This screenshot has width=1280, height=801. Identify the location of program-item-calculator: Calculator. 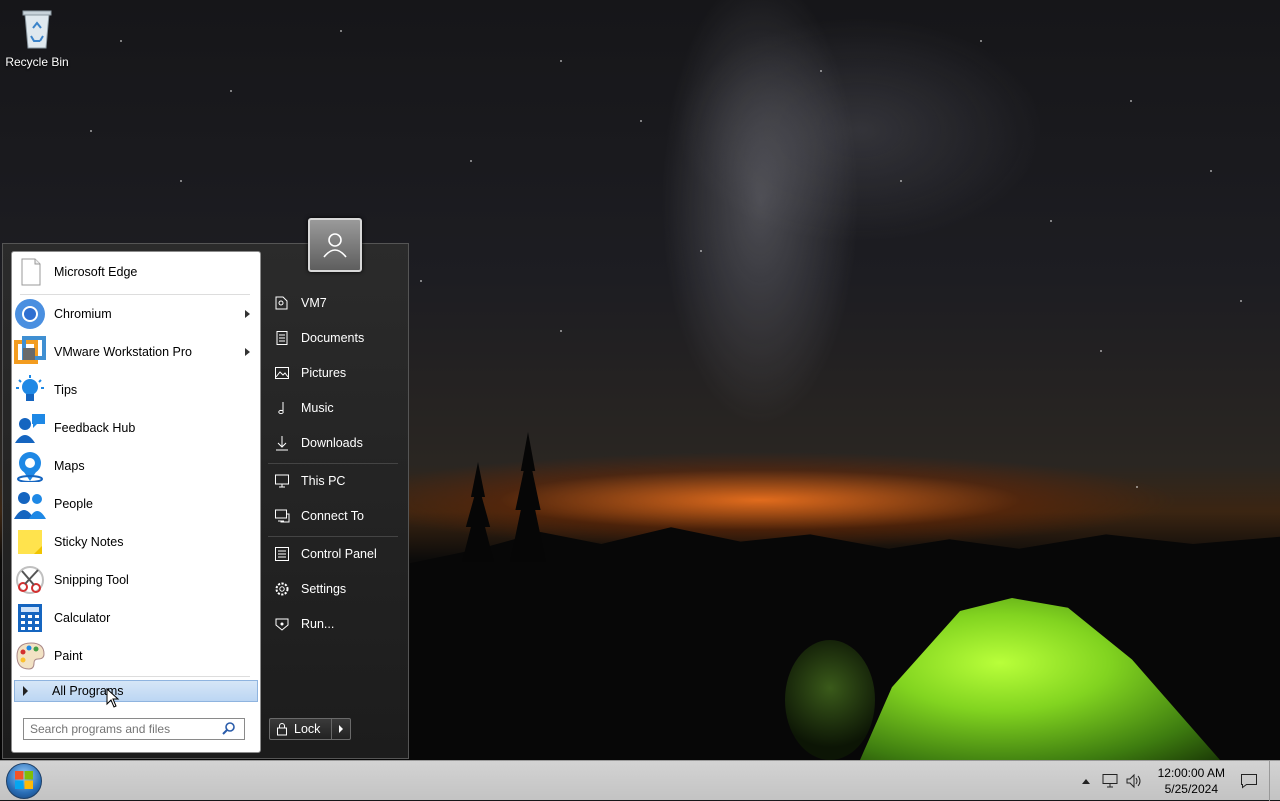
(136, 618).